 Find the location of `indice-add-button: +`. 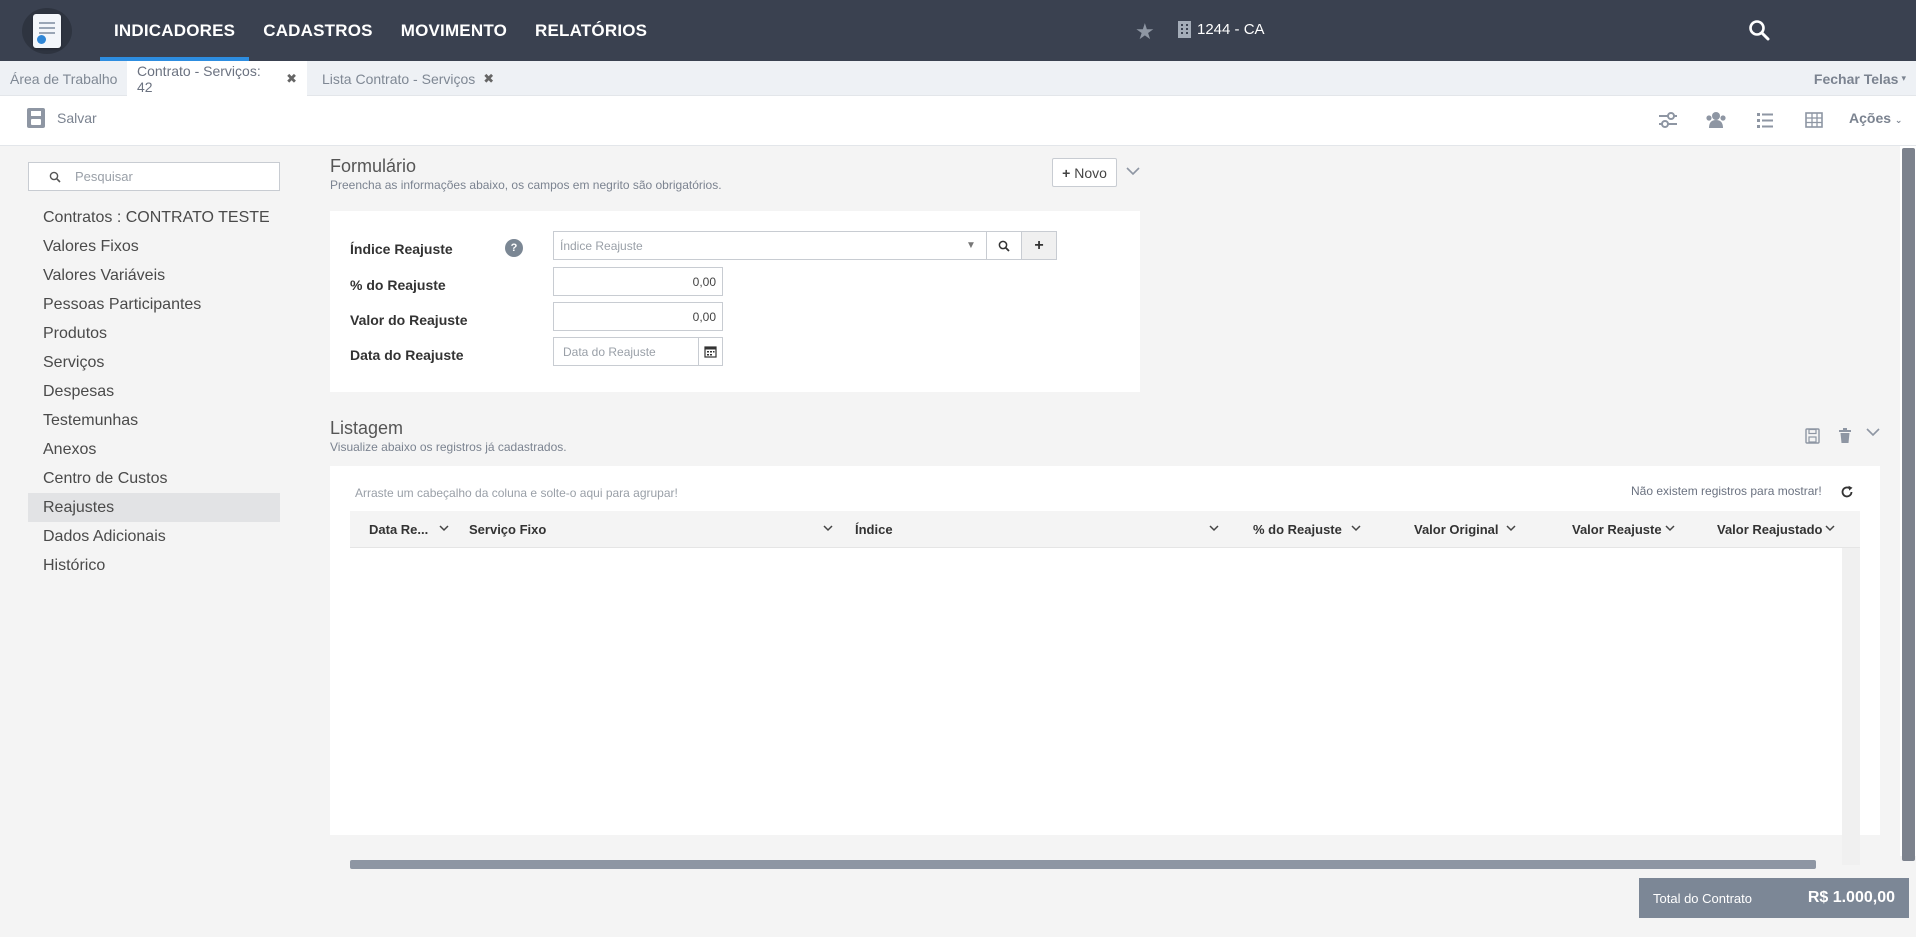

indice-add-button: + is located at coordinates (1038, 245).